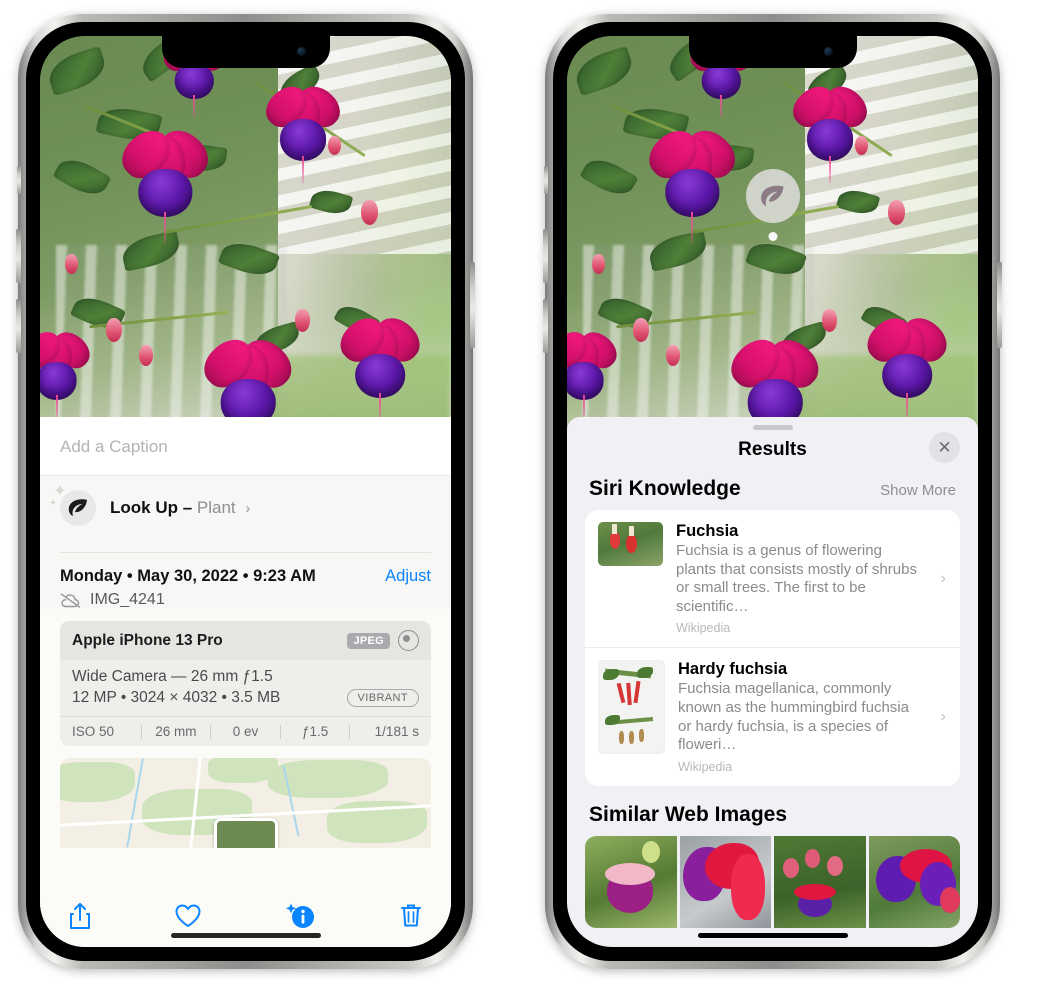  What do you see at coordinates (368, 640) in the screenshot?
I see `format-badge: JPEG` at bounding box center [368, 640].